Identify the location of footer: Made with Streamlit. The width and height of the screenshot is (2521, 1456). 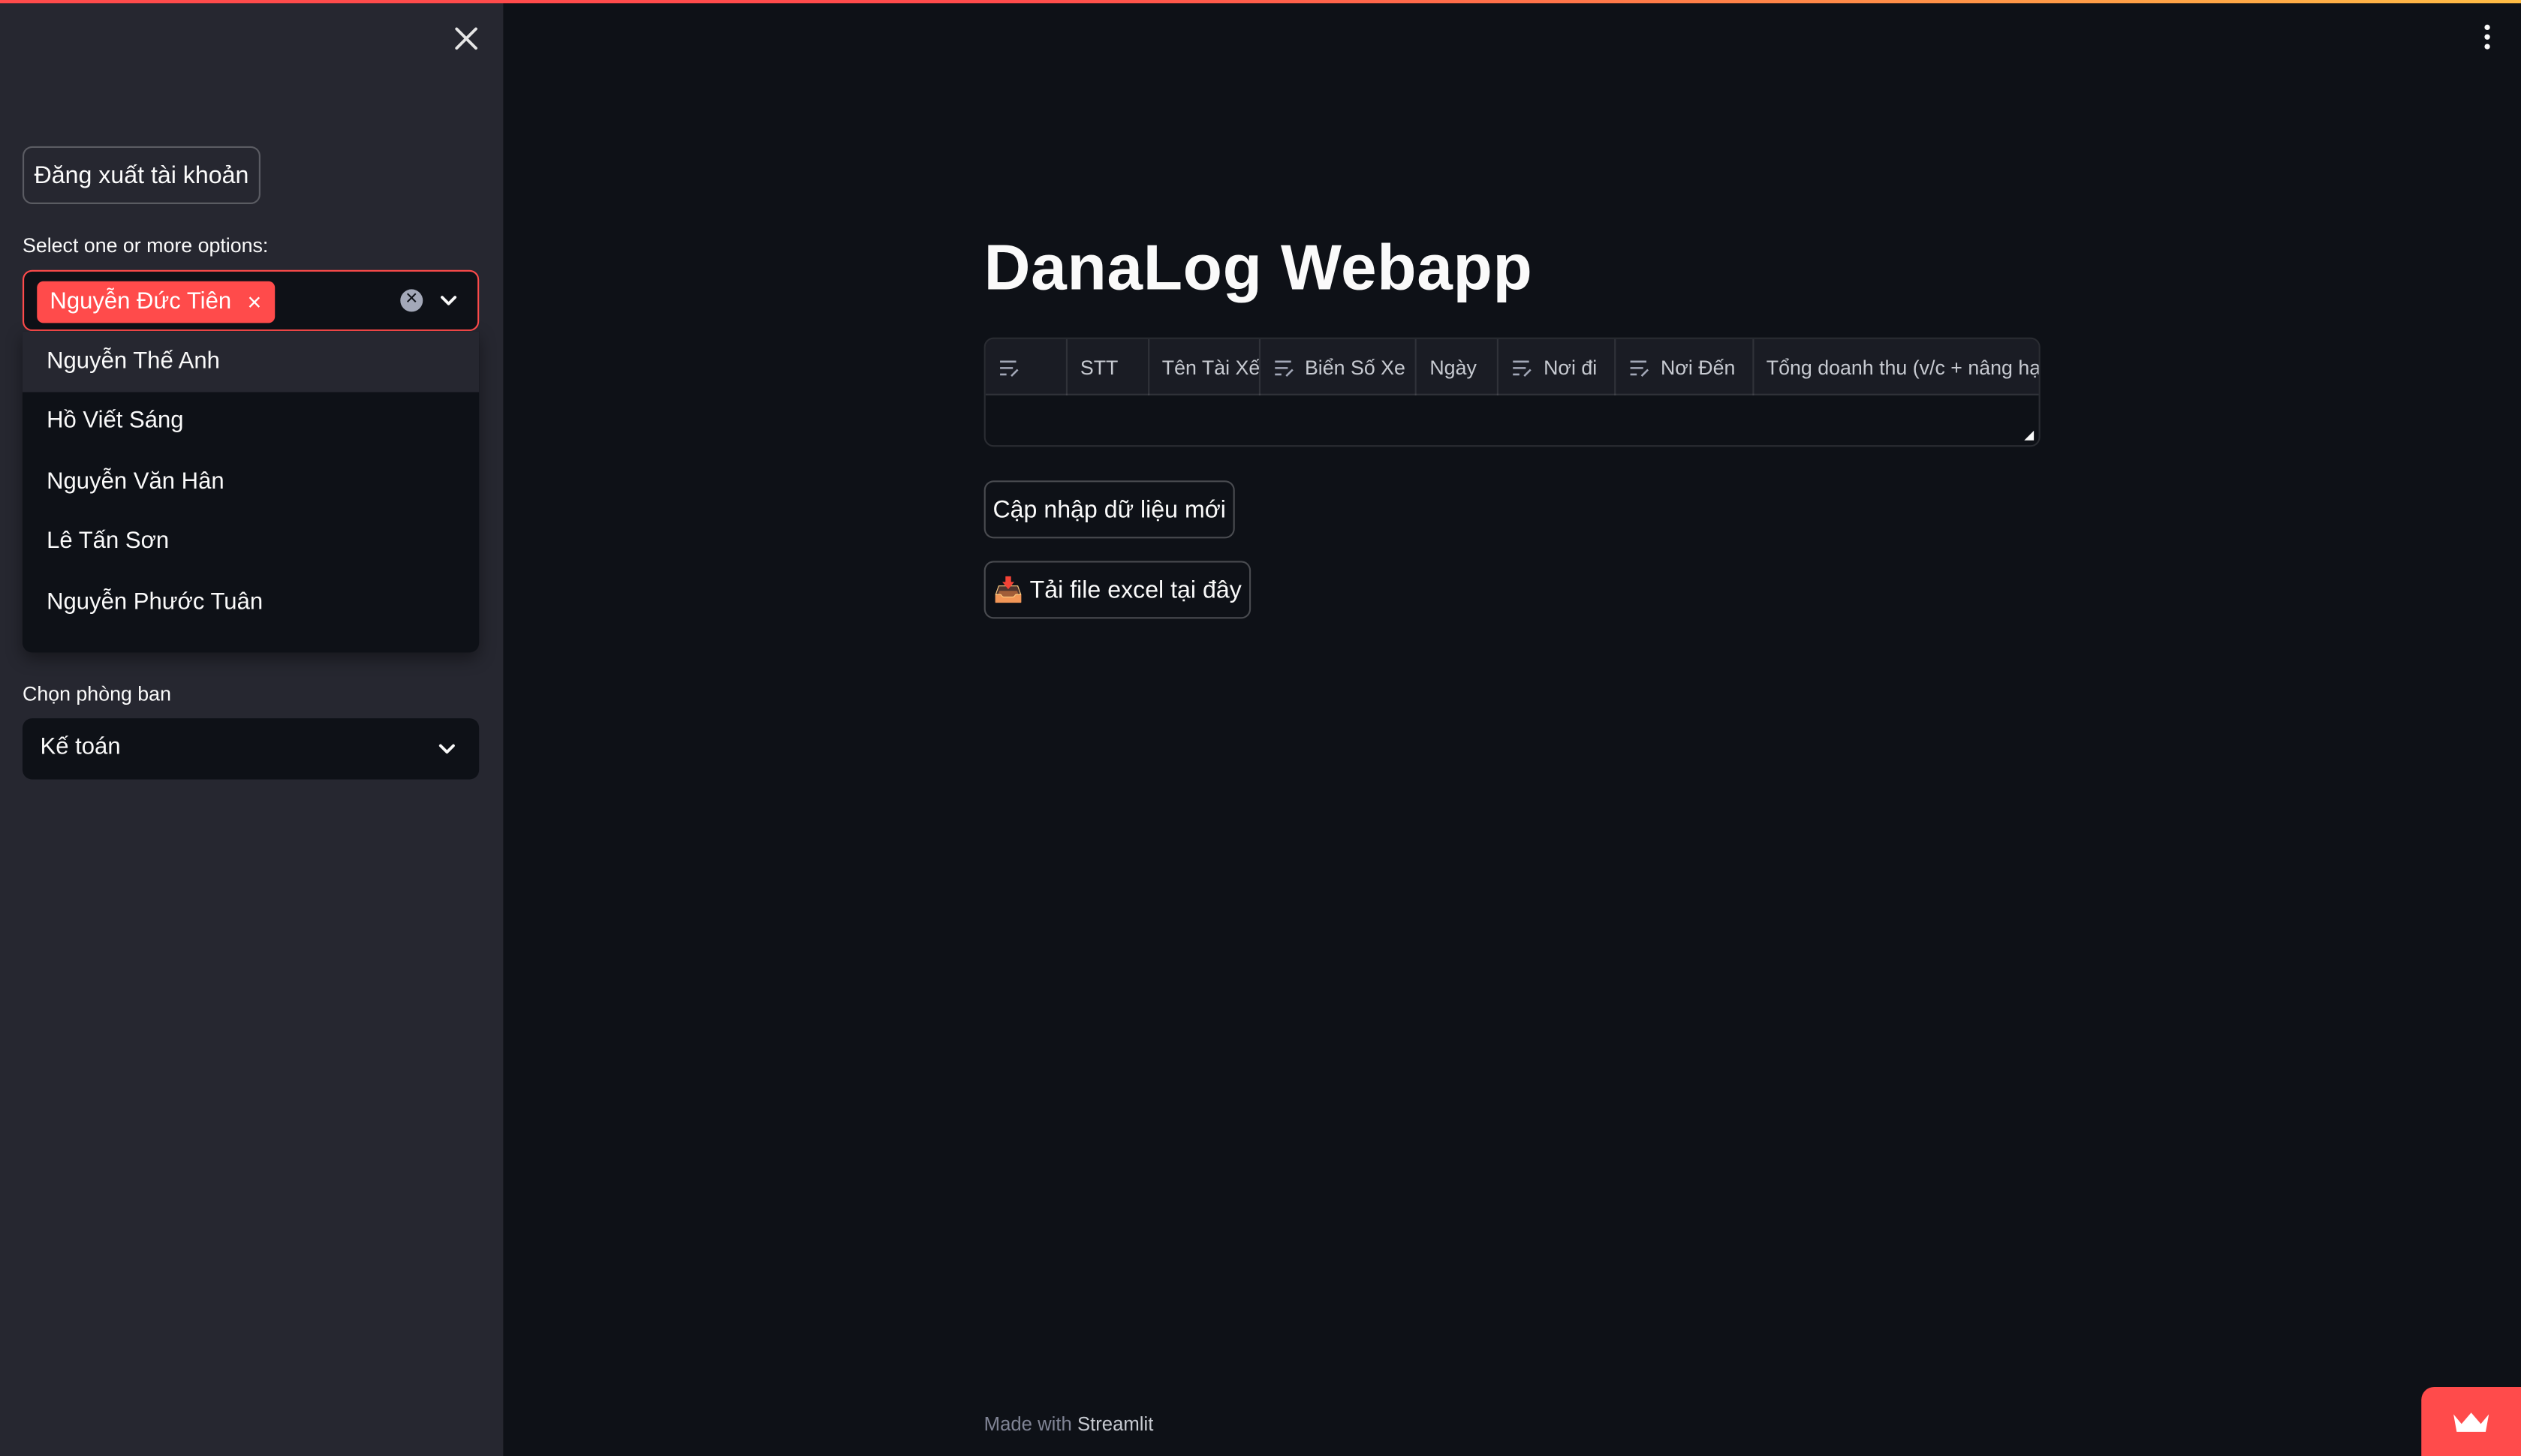
(1069, 1423).